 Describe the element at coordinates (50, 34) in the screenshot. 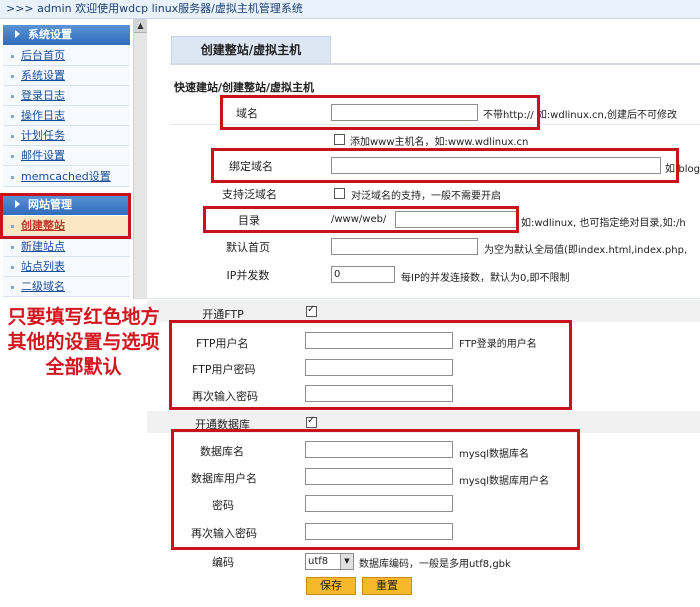

I see `sidebar-section-label: 系统设置` at that location.